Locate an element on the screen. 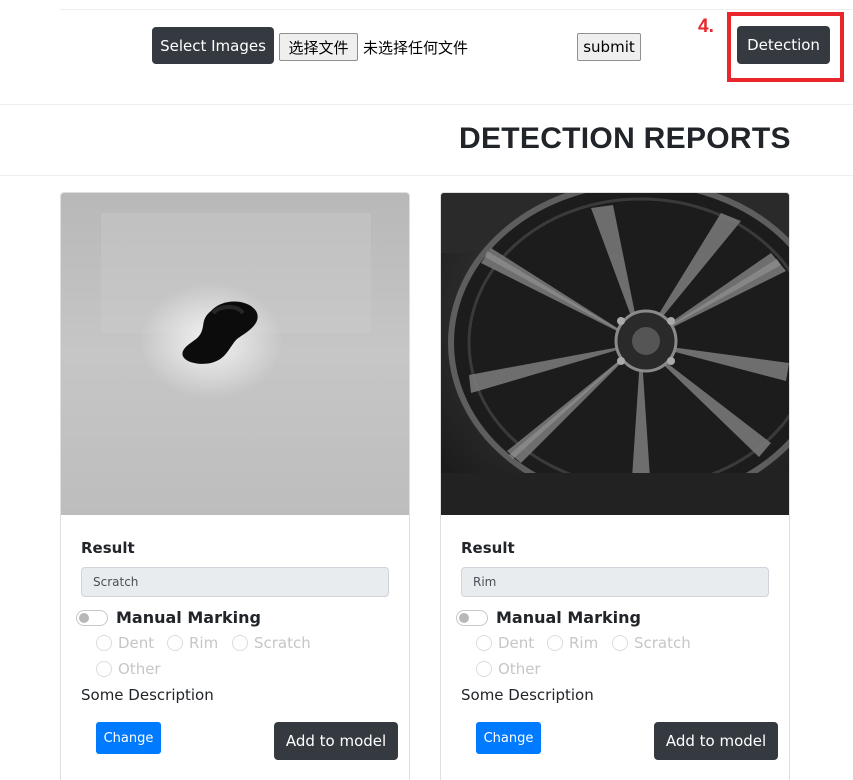 The image size is (853, 780). select-images-button: Select Images is located at coordinates (213, 45).